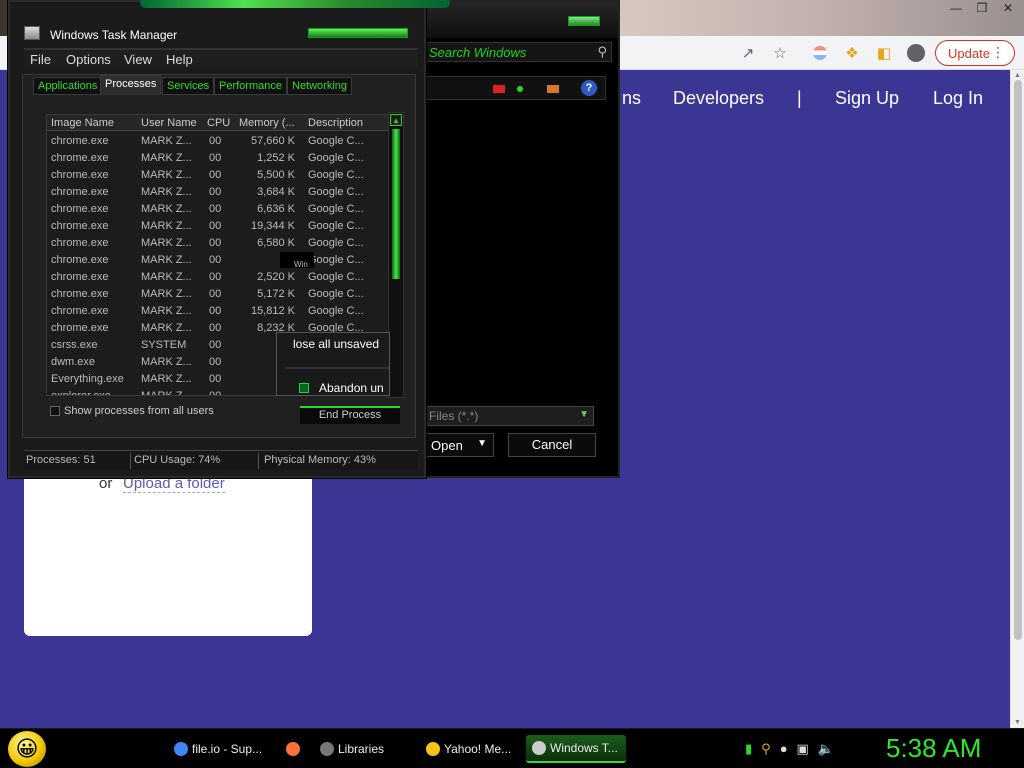  What do you see at coordinates (250, 86) in the screenshot?
I see `tab-performance: Performance` at bounding box center [250, 86].